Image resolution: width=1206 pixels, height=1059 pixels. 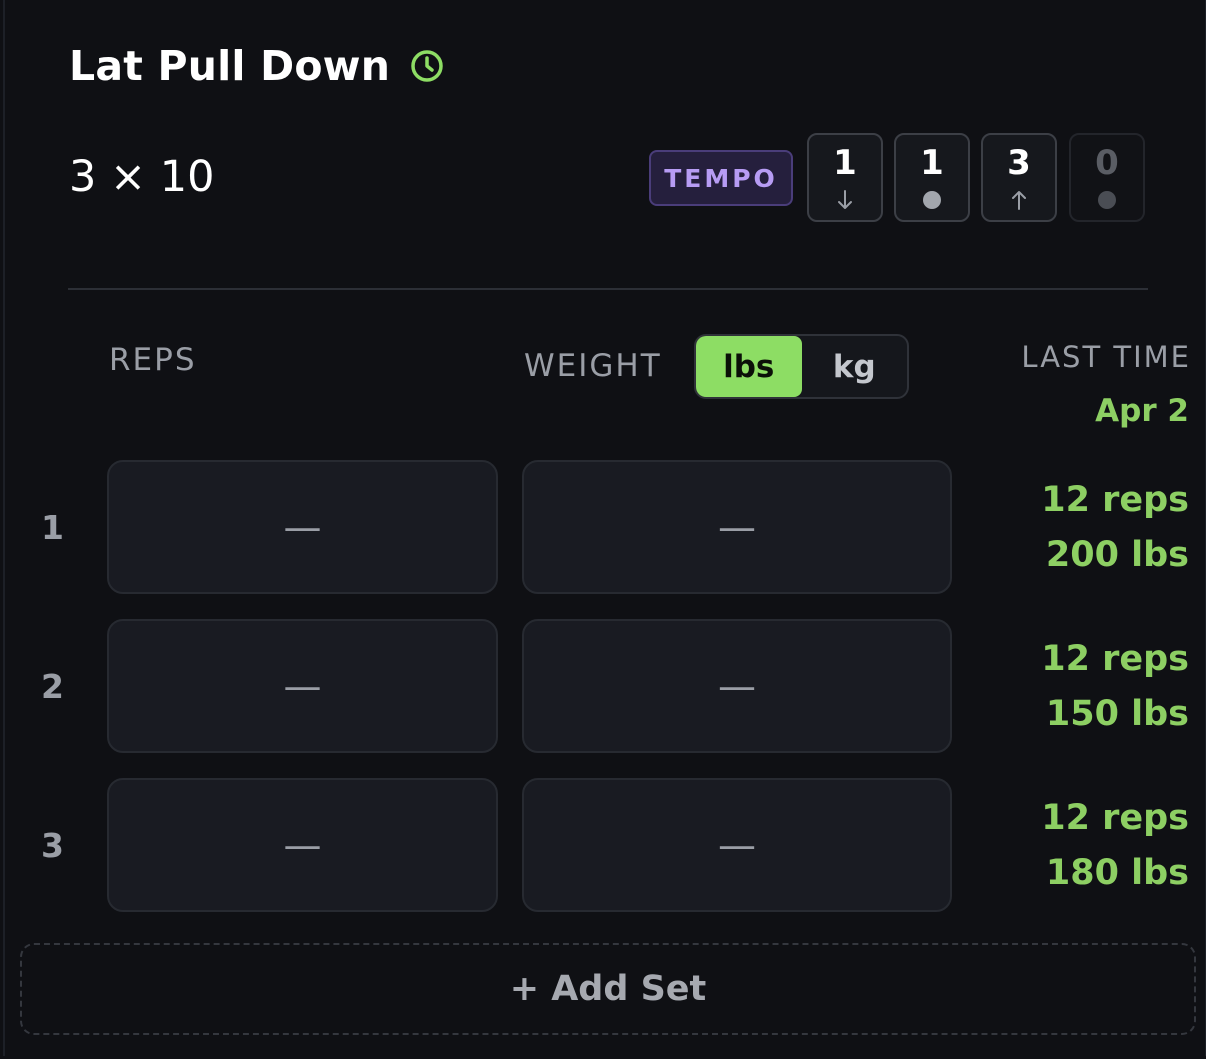 What do you see at coordinates (593, 366) in the screenshot?
I see `weight-column-label: WEIGHT` at bounding box center [593, 366].